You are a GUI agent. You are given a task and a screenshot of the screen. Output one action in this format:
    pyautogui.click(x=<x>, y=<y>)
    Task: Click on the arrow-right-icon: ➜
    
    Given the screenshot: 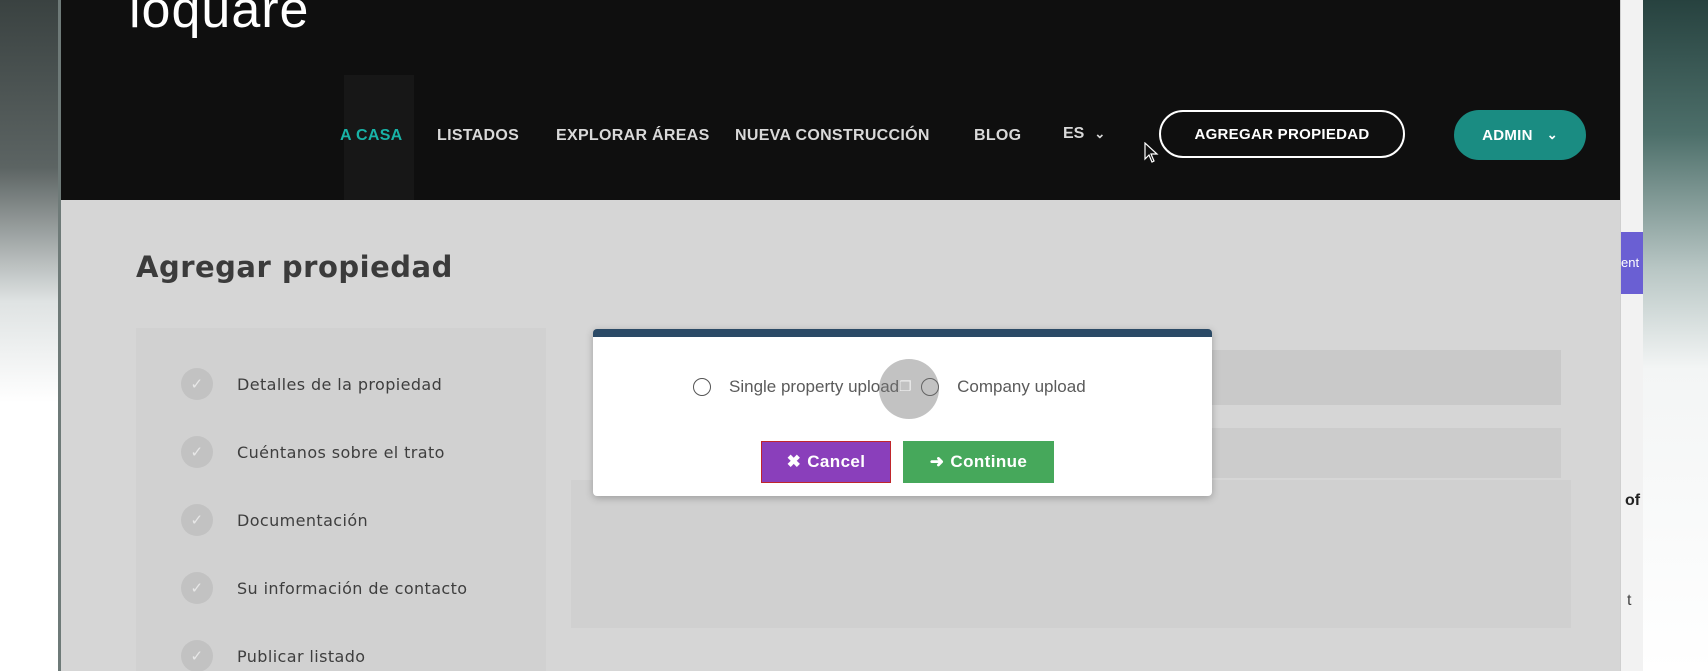 What is the action you would take?
    pyautogui.click(x=937, y=461)
    